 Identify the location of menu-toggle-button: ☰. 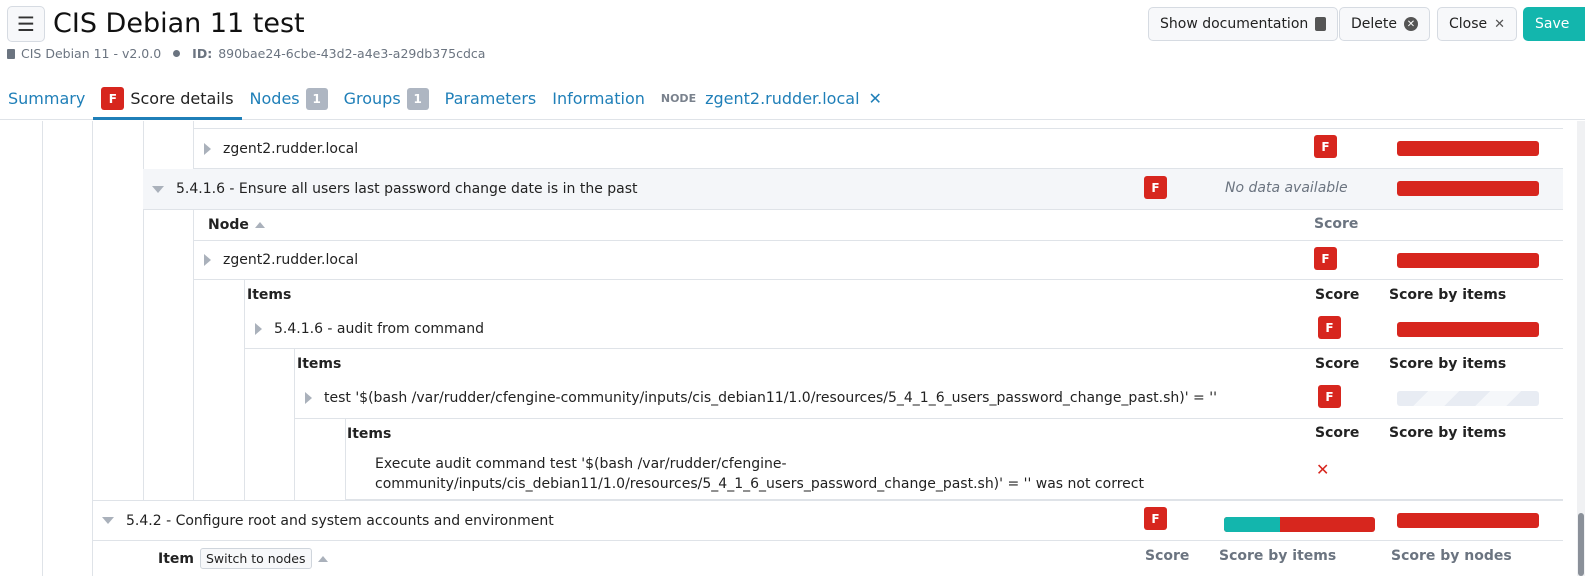
(26, 24).